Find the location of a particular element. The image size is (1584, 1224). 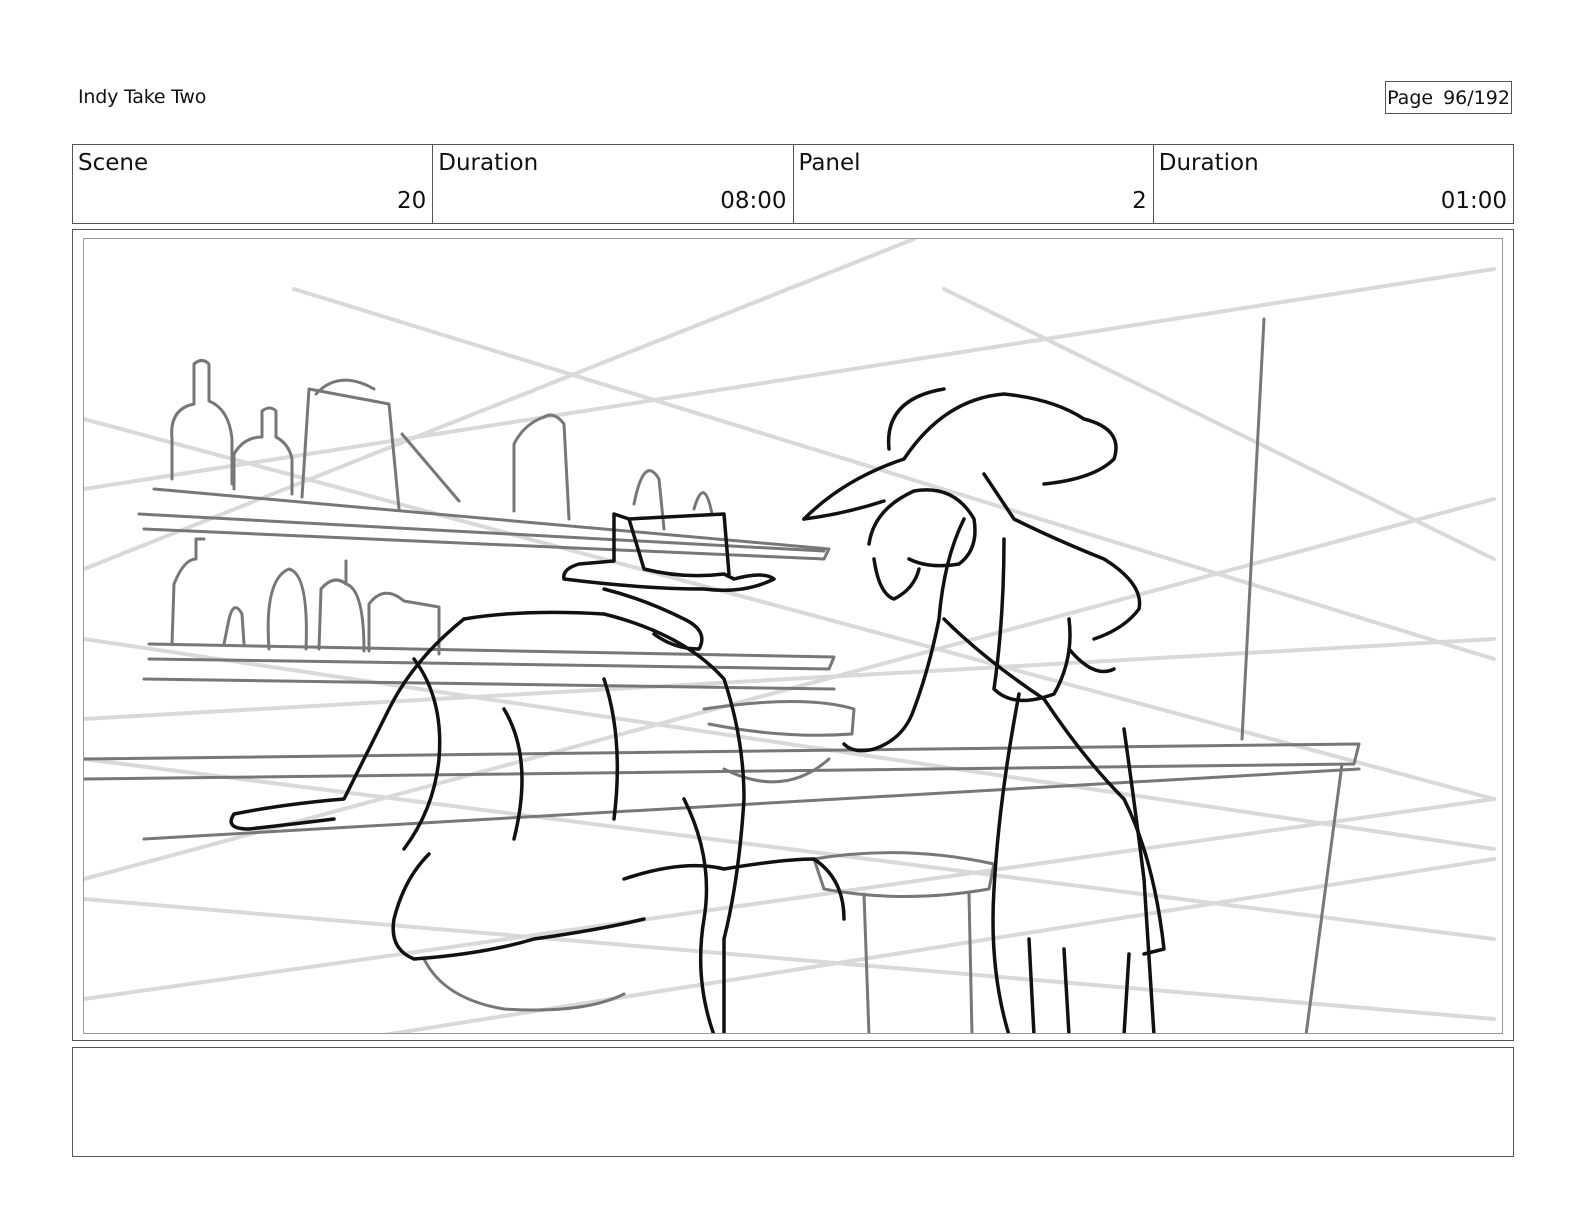

scene-label: Scene is located at coordinates (113, 163).